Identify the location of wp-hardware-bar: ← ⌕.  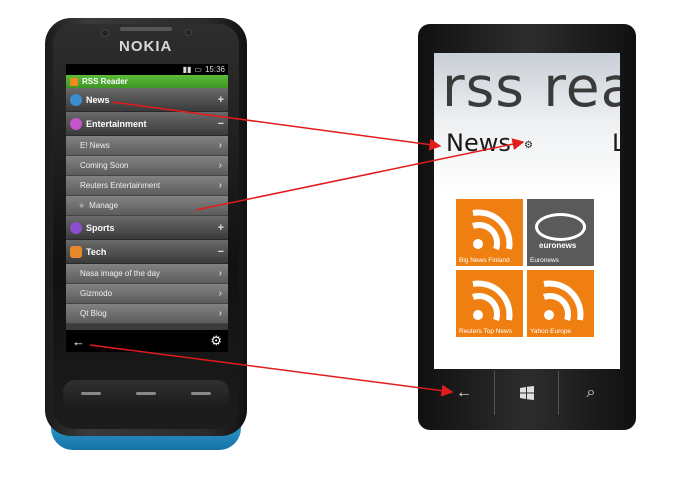
(527, 394).